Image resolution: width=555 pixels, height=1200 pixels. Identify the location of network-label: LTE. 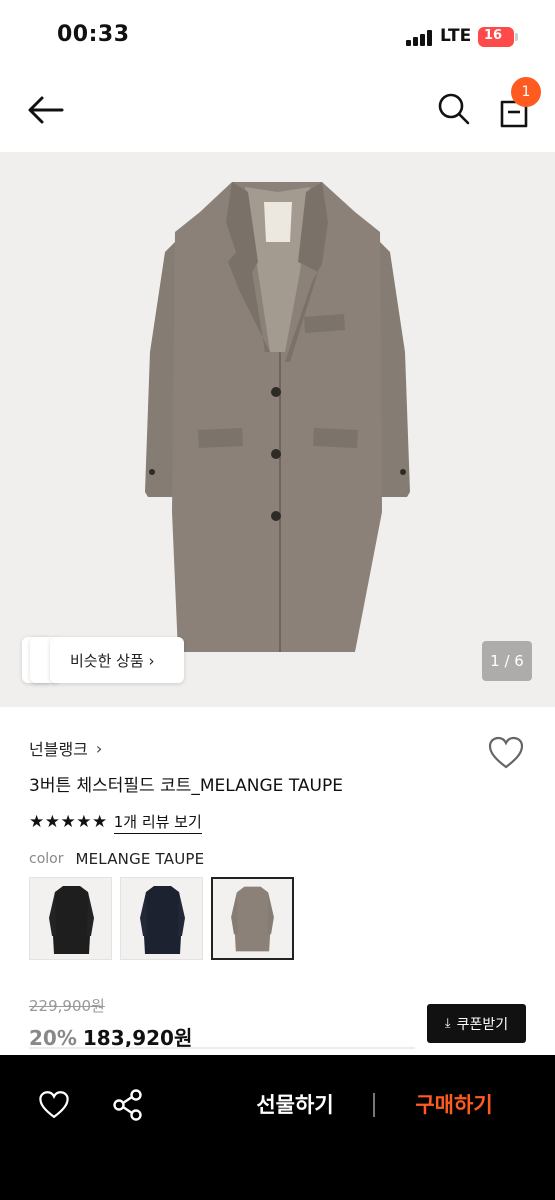
(456, 36).